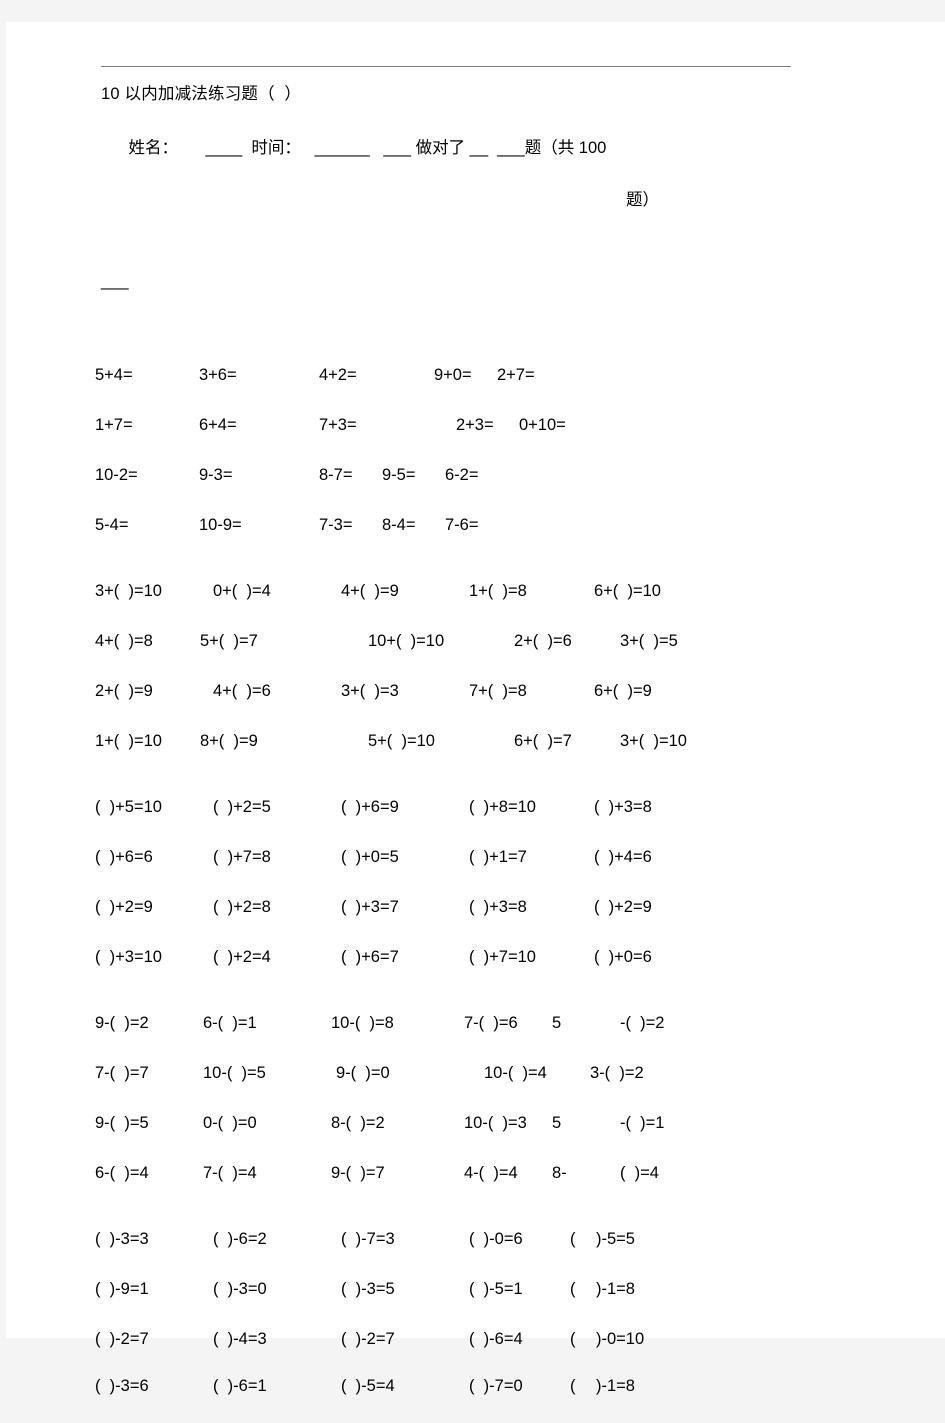 Image resolution: width=945 pixels, height=1423 pixels. What do you see at coordinates (124, 857) in the screenshot?
I see `problem-item: ( )+6=6` at bounding box center [124, 857].